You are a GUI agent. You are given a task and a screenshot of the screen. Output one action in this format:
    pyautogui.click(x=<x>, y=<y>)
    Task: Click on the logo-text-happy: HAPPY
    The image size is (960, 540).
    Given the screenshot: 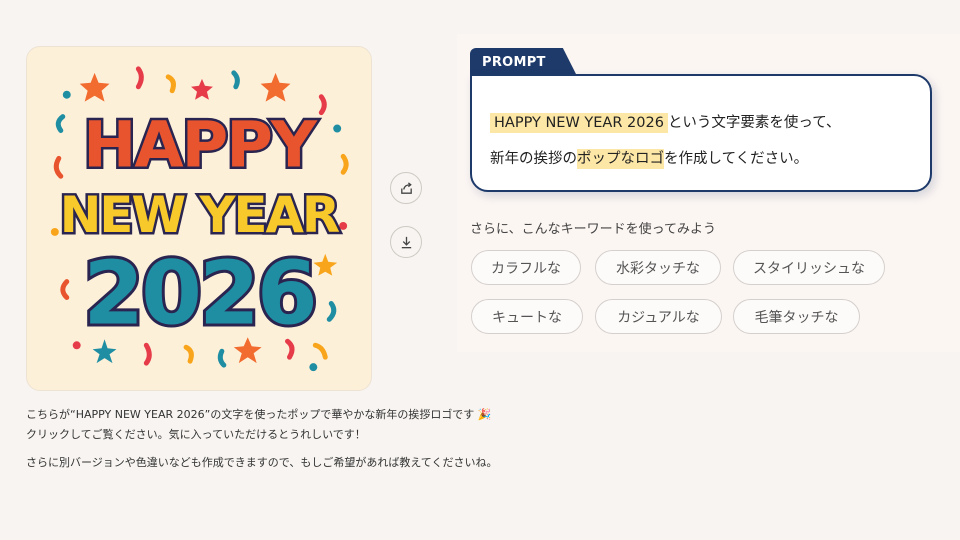 What is the action you would take?
    pyautogui.click(x=200, y=145)
    